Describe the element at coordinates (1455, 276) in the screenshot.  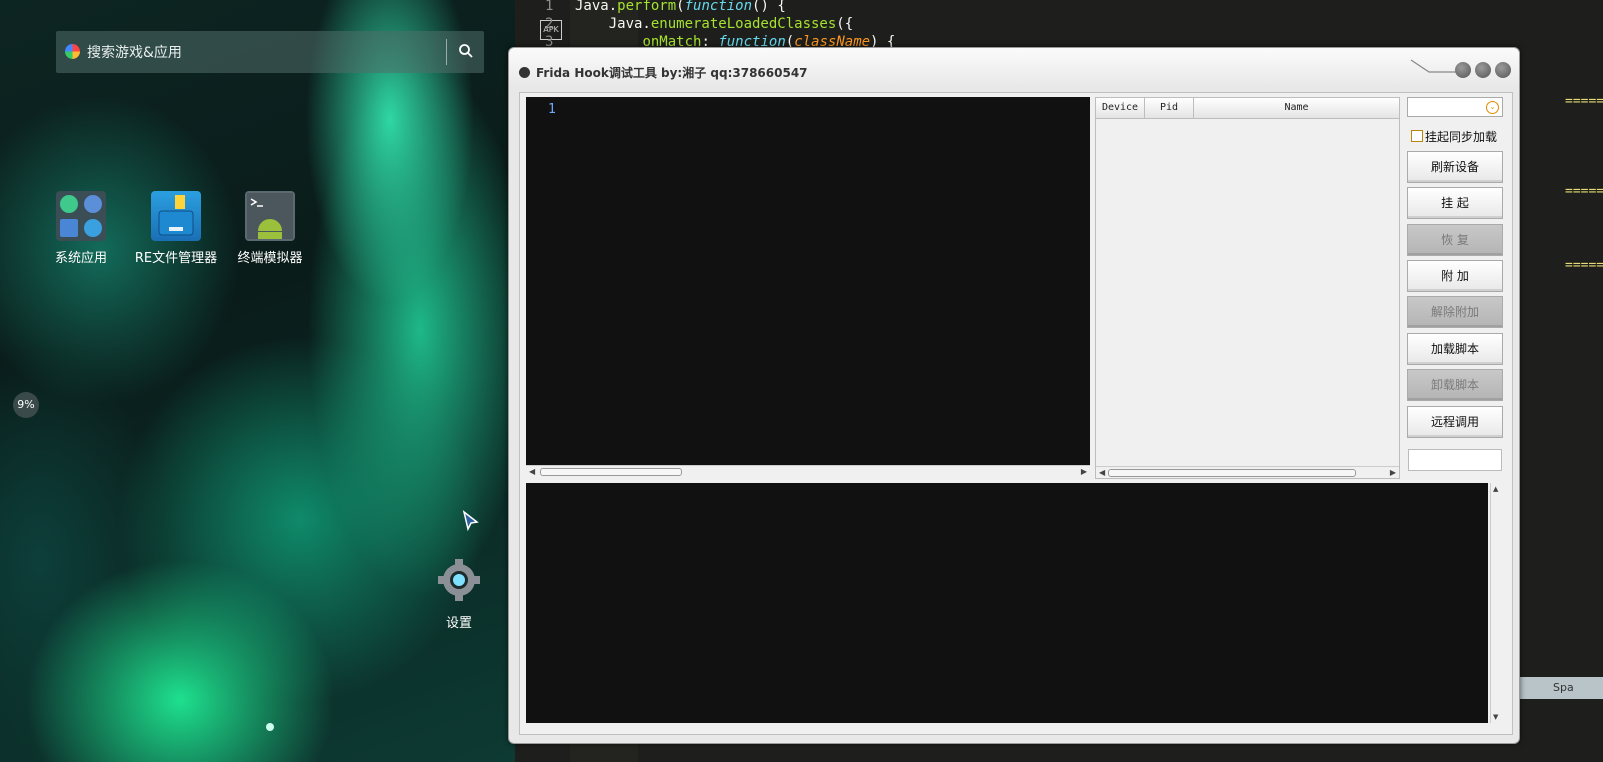
I see `attach-button: 附 加` at that location.